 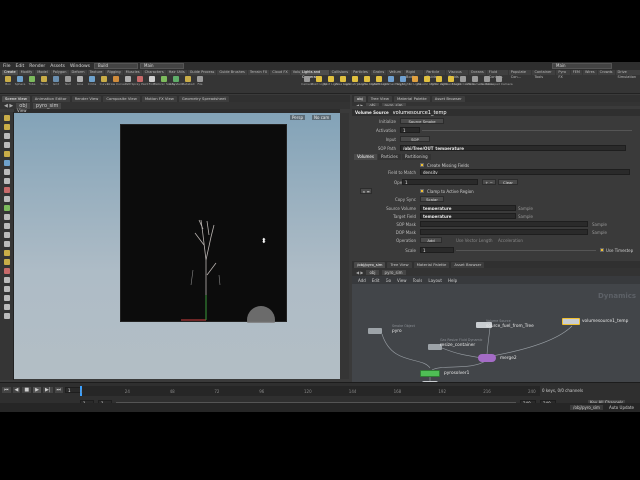 What do you see at coordinates (375, 331) in the screenshot?
I see `node-pyro` at bounding box center [375, 331].